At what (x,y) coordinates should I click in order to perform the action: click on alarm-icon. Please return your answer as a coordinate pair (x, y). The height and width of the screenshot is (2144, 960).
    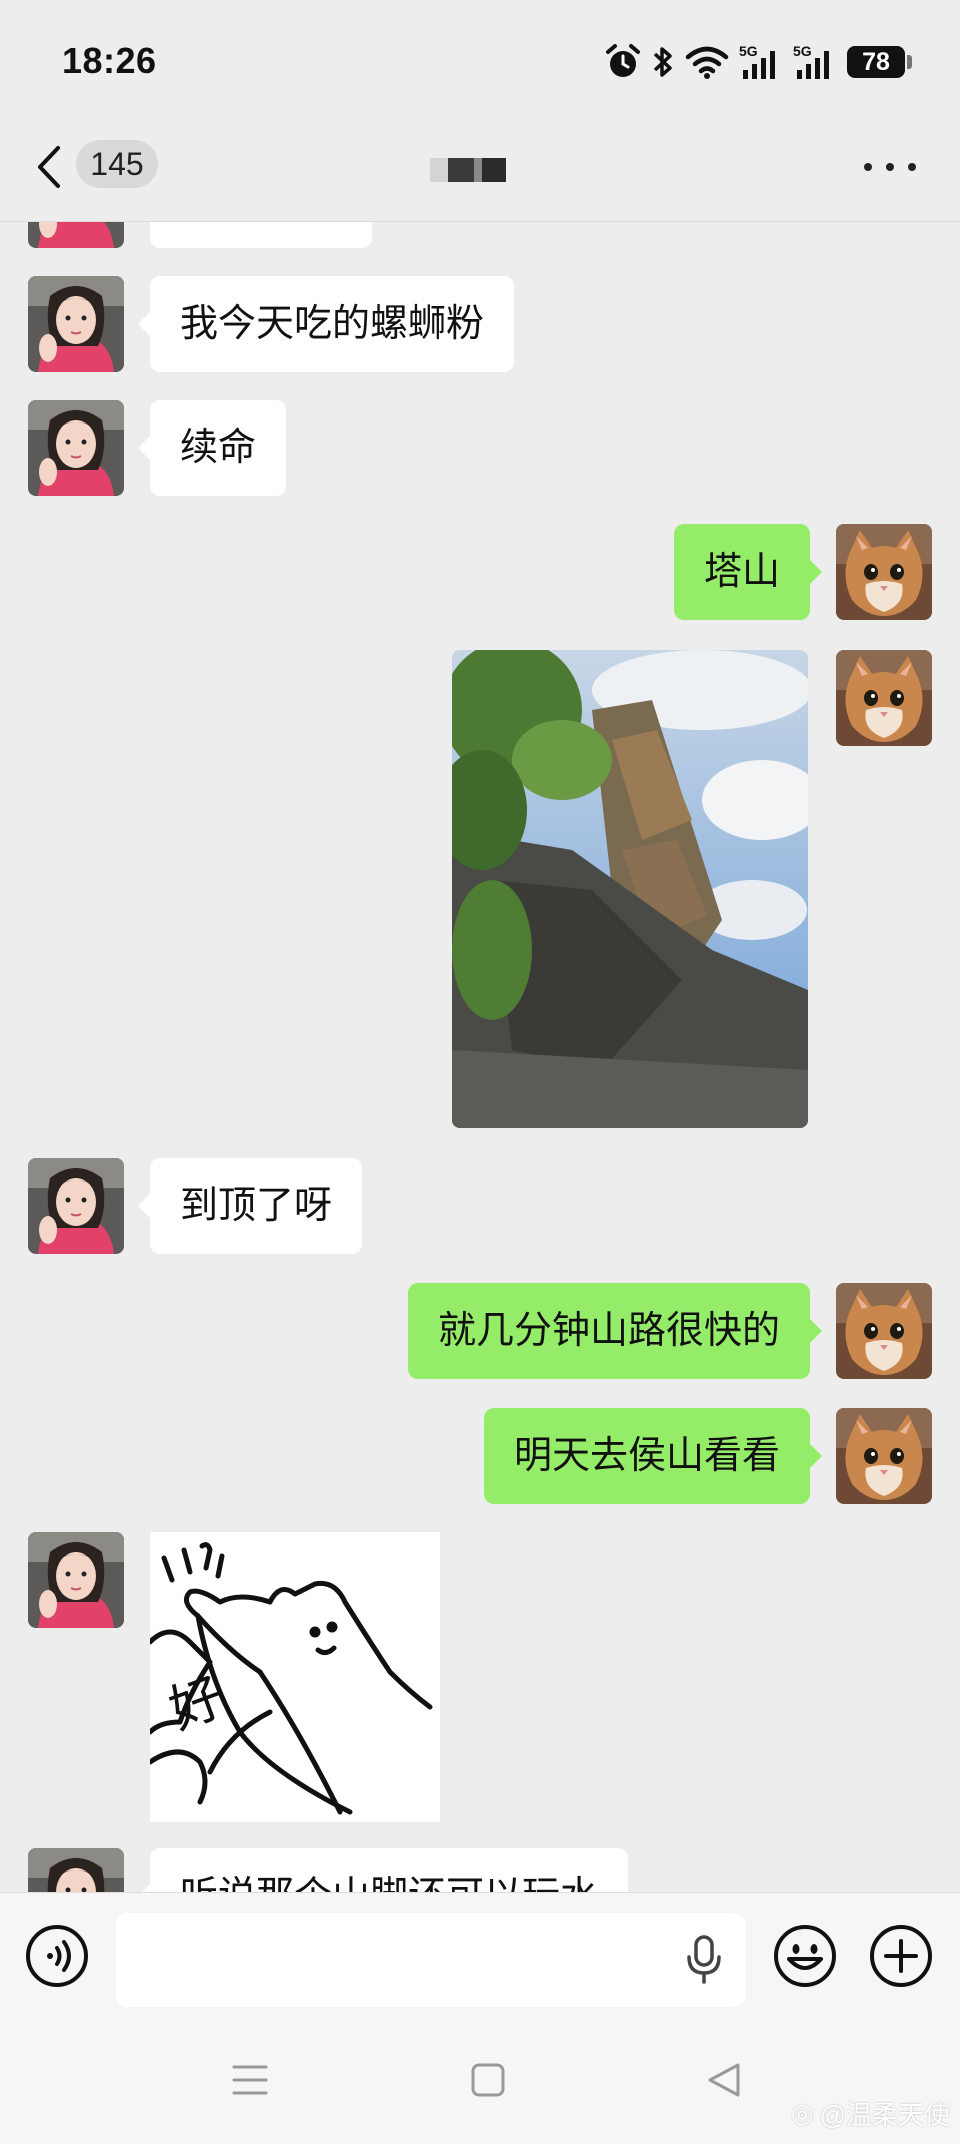
    Looking at the image, I should click on (623, 60).